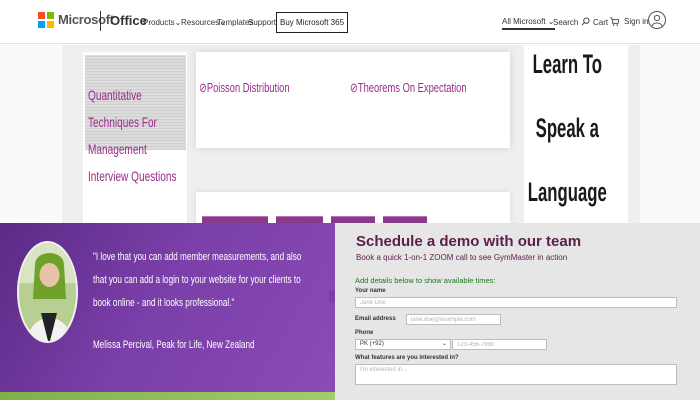  I want to click on topic-link-label: Theorems On Expectation, so click(412, 87).